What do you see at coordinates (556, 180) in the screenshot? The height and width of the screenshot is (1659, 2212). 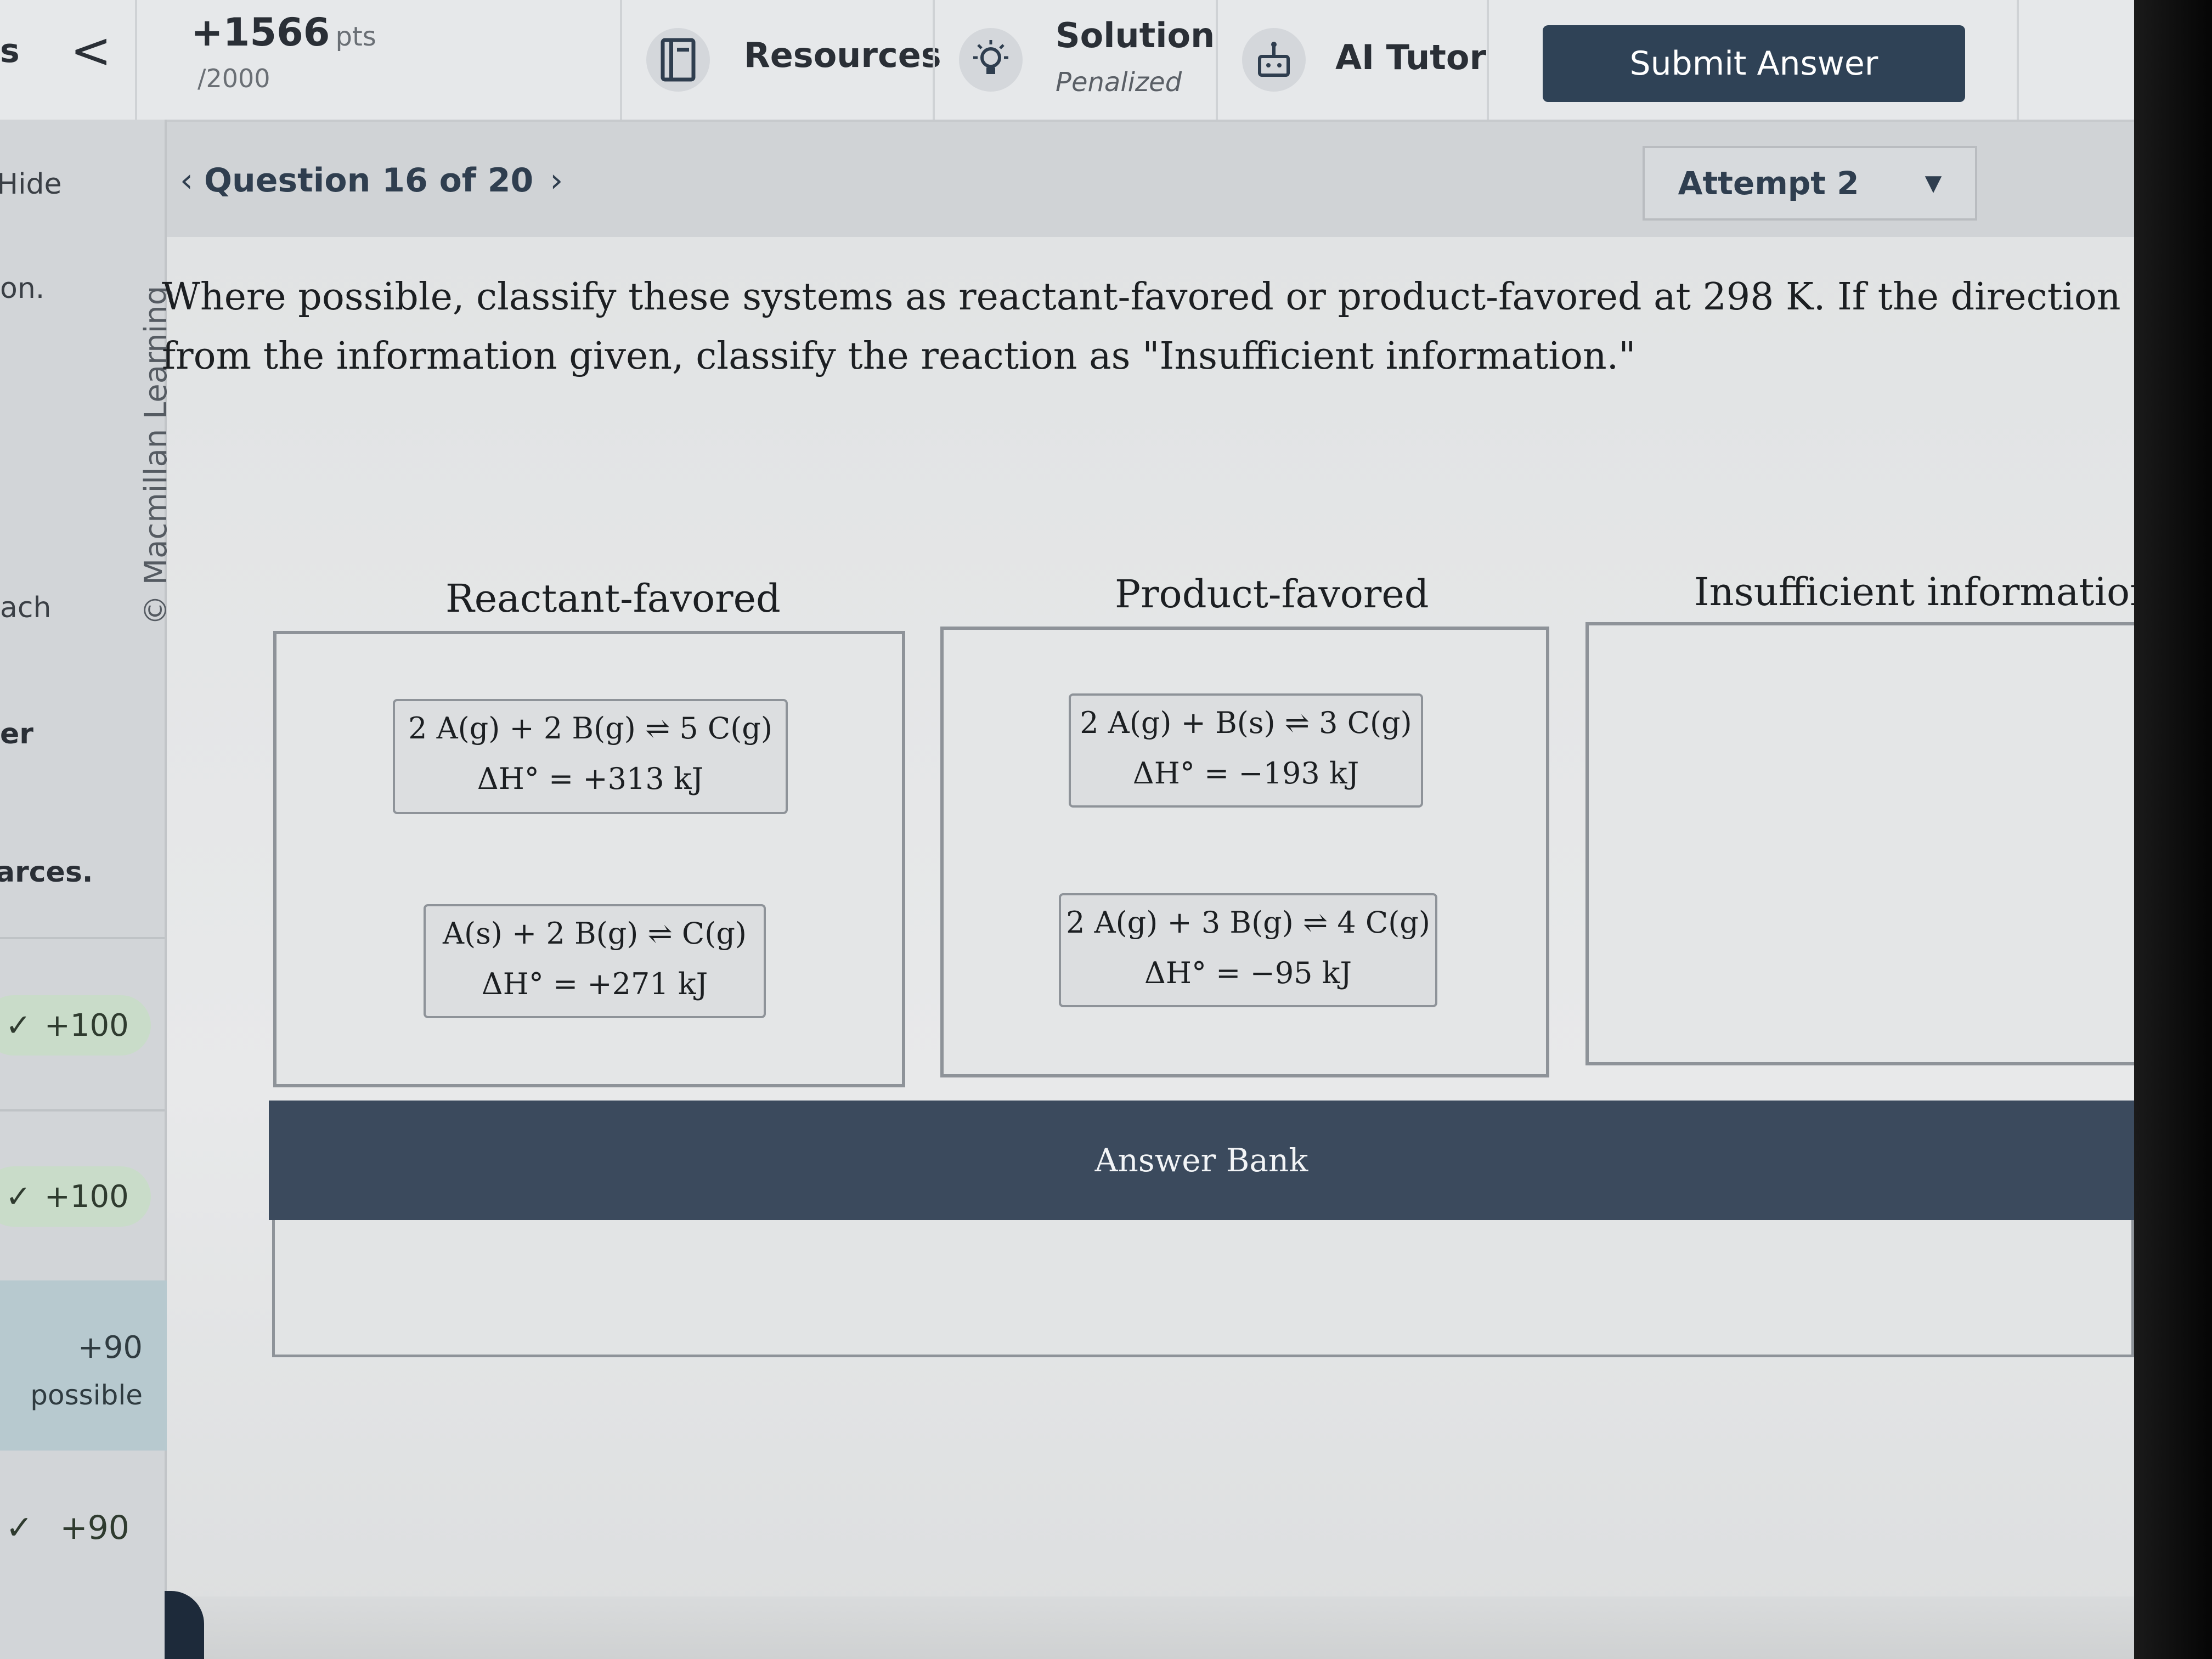 I see `next-question-chevron-icon: ›` at bounding box center [556, 180].